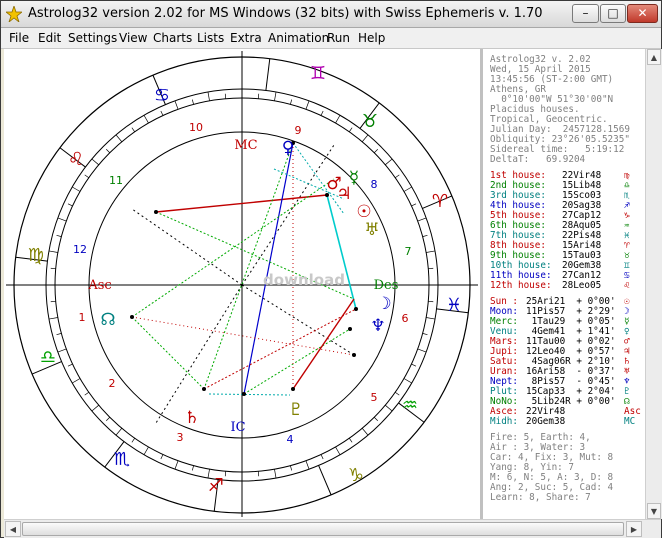  What do you see at coordinates (295, 410) in the screenshot?
I see `pluto-icon: ♇` at bounding box center [295, 410].